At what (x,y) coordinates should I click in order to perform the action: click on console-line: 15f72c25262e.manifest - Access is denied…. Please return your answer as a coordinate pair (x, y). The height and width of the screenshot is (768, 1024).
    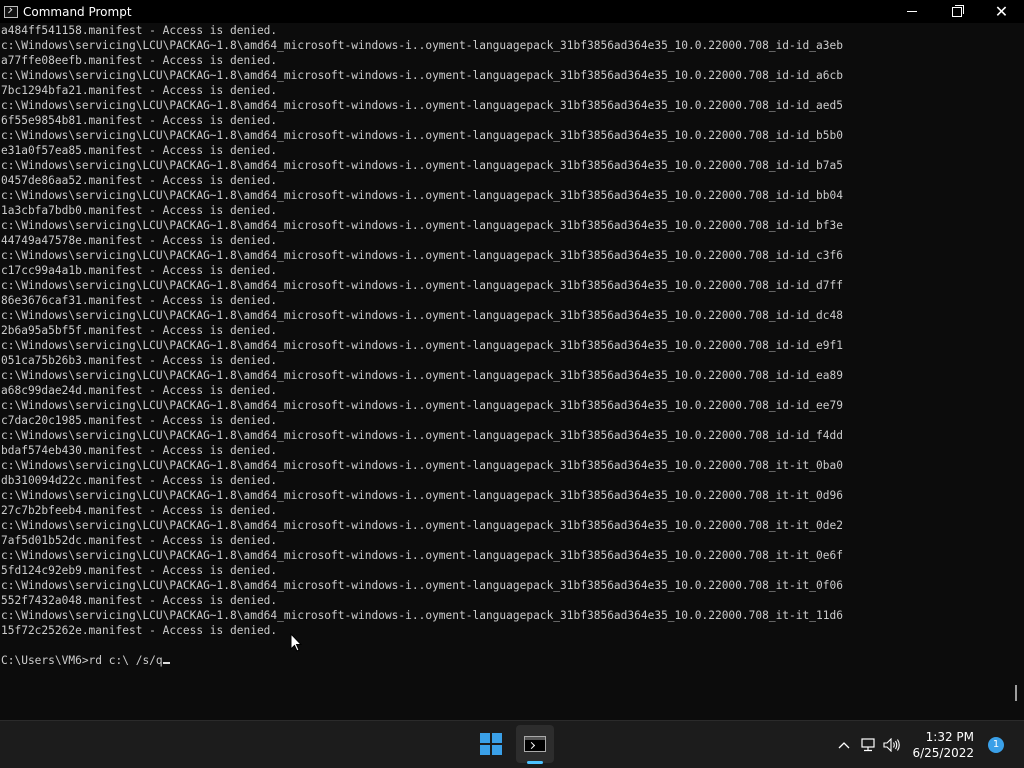
    Looking at the image, I should click on (139, 630).